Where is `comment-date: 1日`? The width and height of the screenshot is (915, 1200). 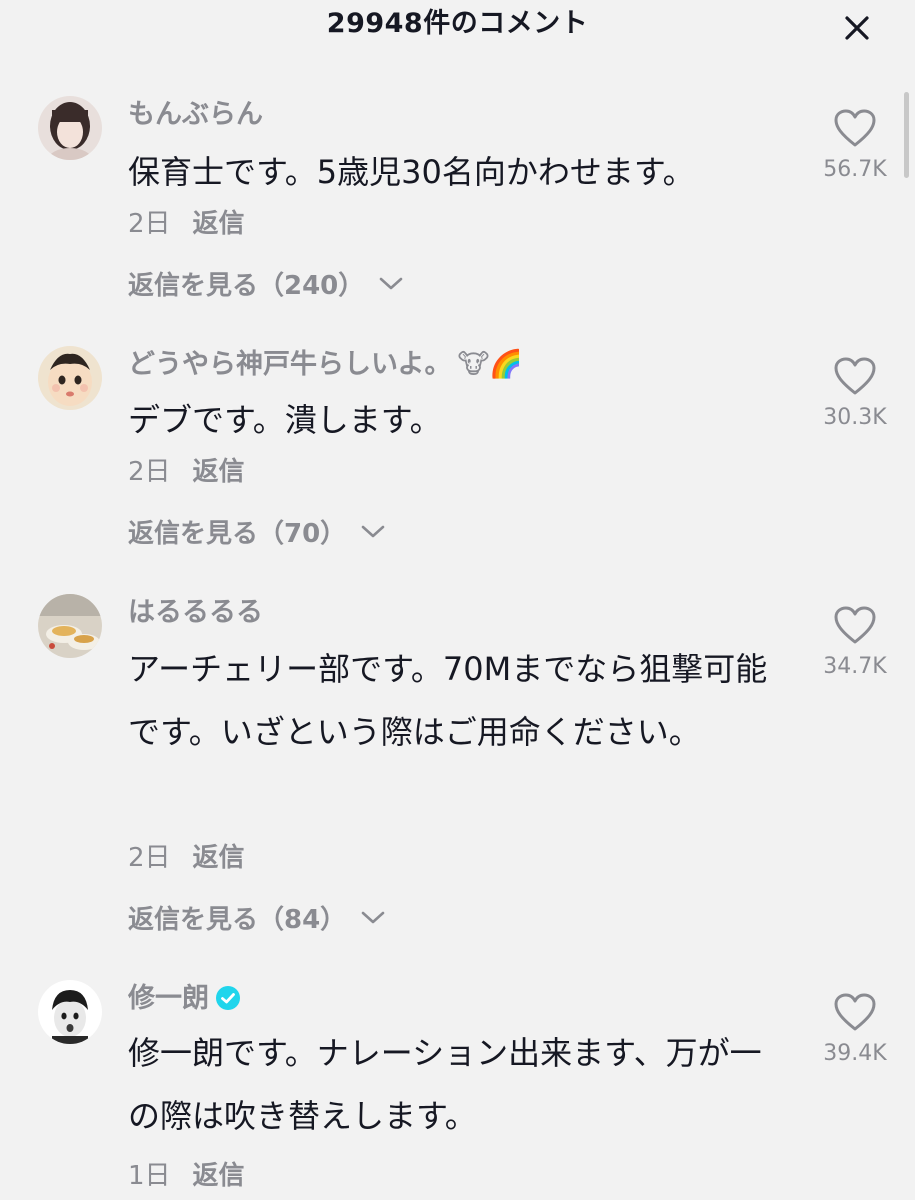
comment-date: 1日 is located at coordinates (149, 1176).